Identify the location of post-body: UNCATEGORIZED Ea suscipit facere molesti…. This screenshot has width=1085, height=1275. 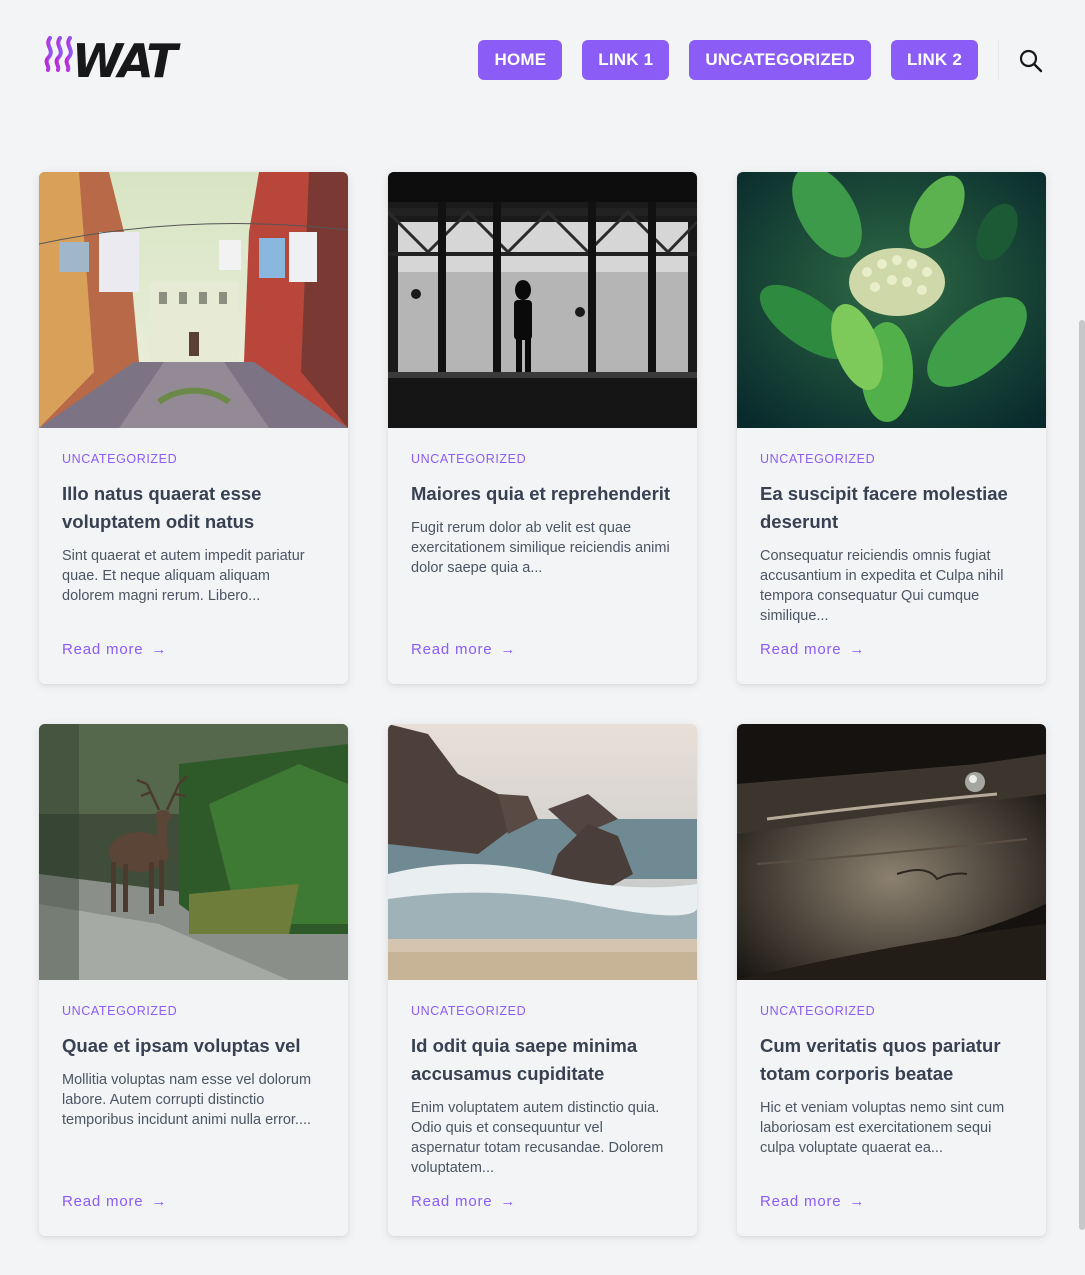
(891, 556).